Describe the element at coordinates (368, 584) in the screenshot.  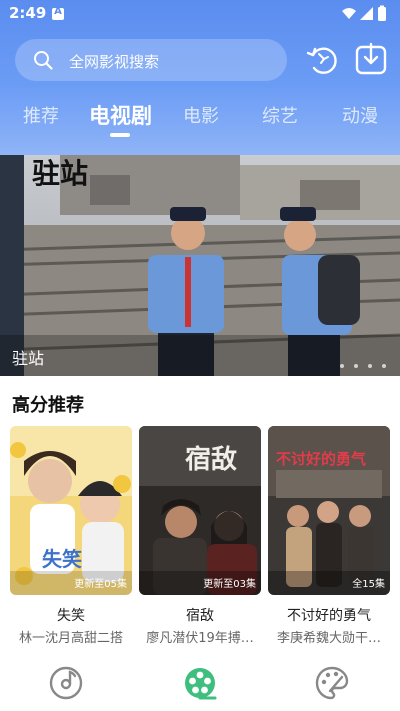
I see `episode-badge: 全15集` at that location.